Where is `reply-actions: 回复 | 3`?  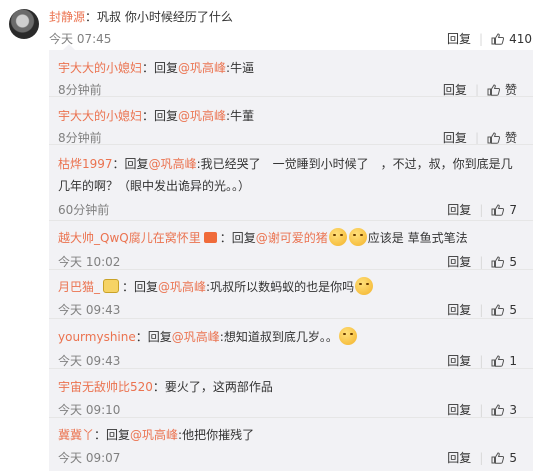 reply-actions: 回复 | 3 is located at coordinates (482, 409).